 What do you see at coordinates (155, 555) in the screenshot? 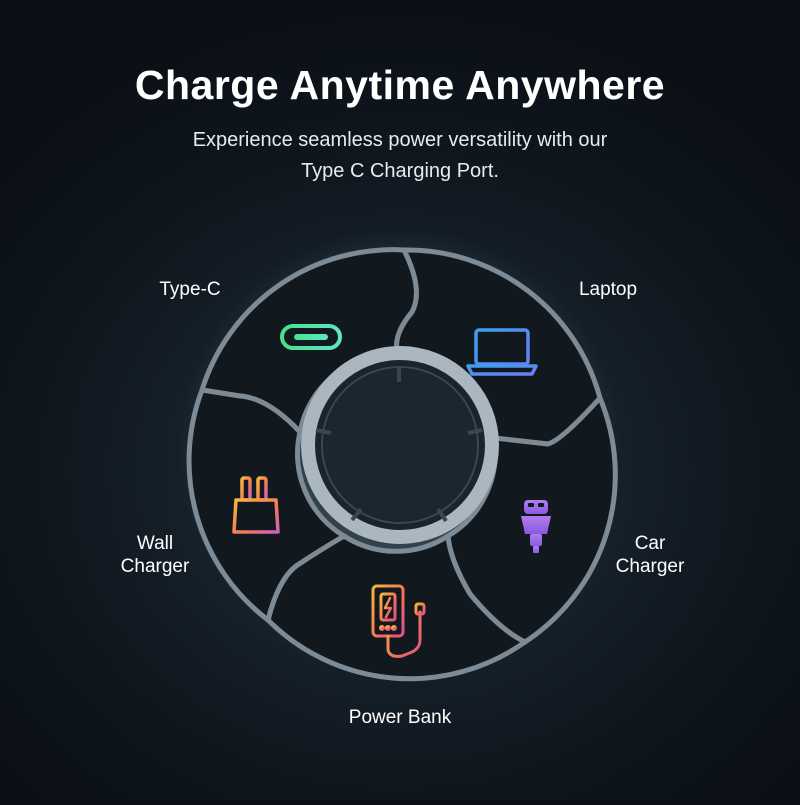
I see `label-wall-charger: Wall Charger` at bounding box center [155, 555].